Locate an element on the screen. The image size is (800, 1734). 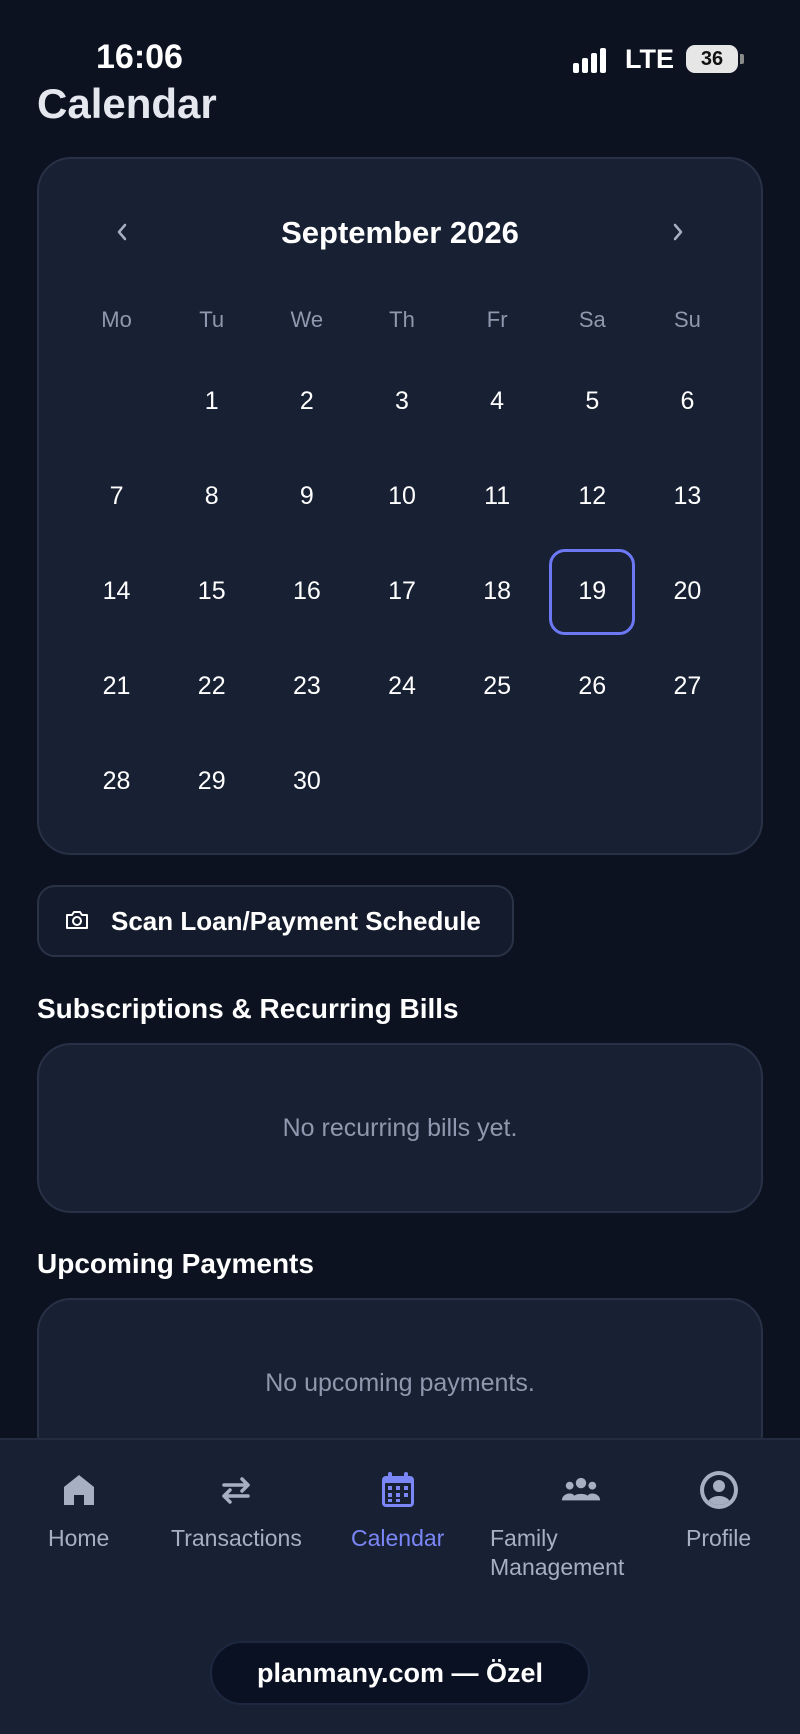
selected-day-cell: 19 is located at coordinates (592, 591).